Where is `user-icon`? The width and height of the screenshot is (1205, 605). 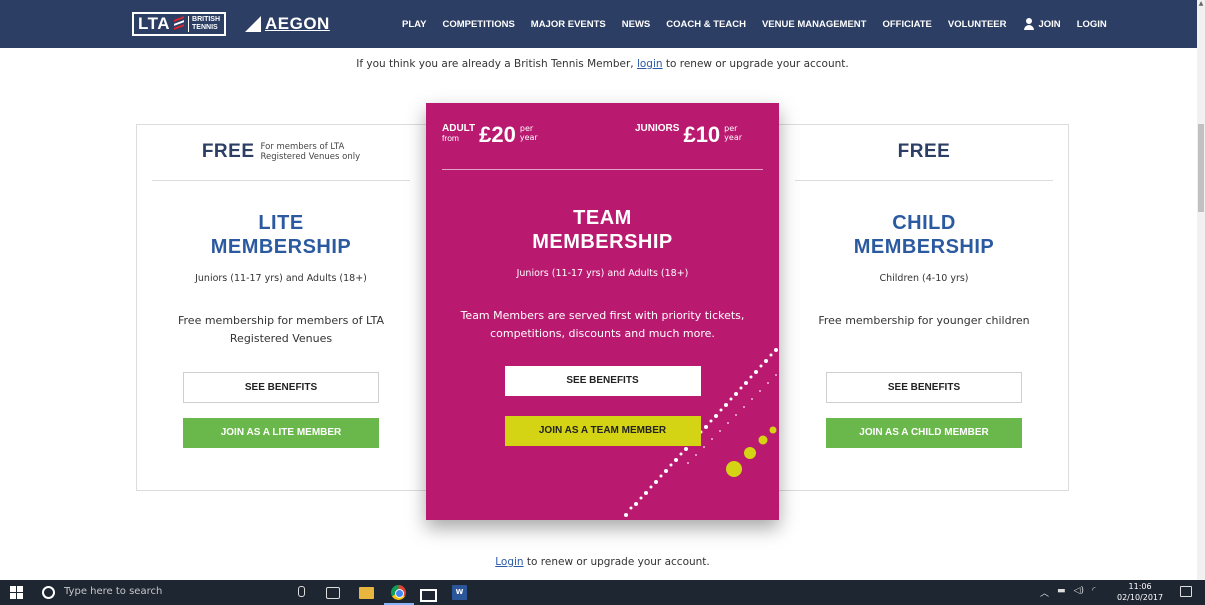
user-icon is located at coordinates (1029, 24).